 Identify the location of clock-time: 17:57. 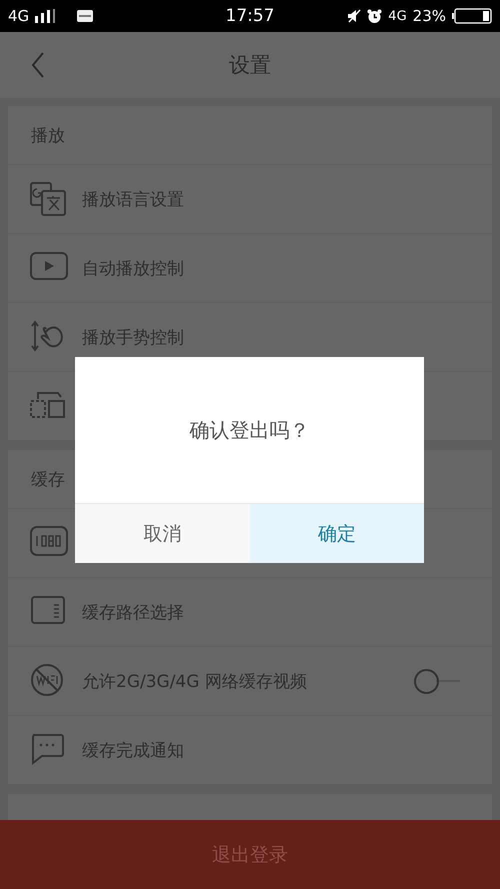
(250, 16).